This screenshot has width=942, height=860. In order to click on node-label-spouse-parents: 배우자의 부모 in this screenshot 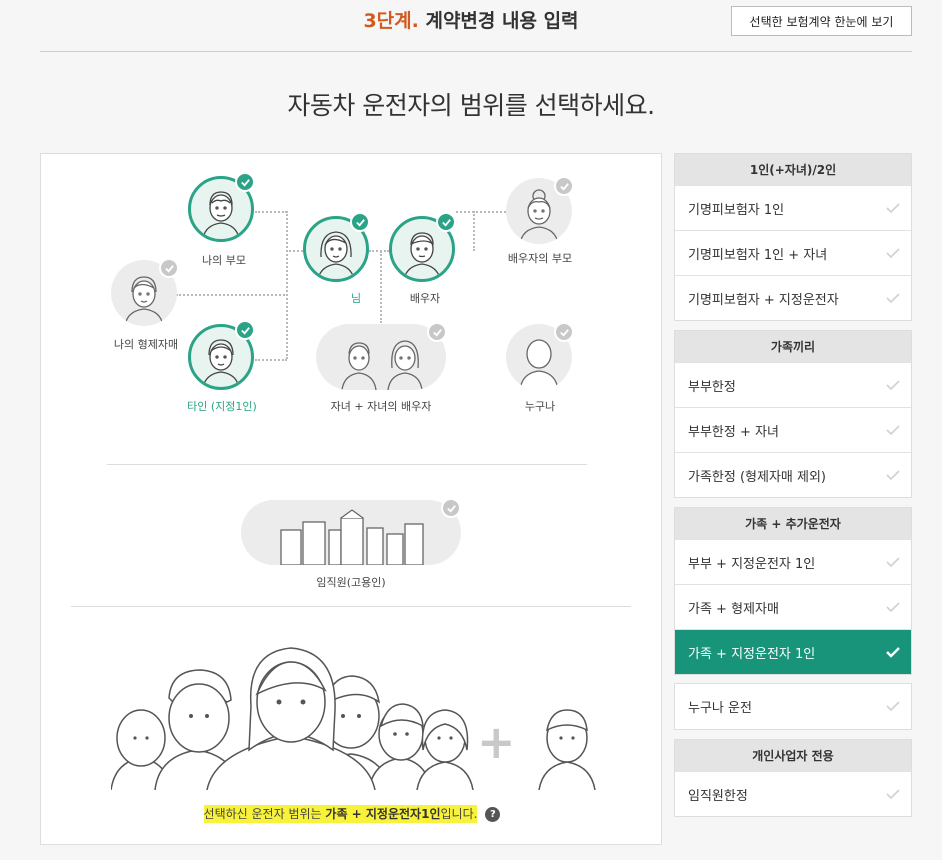, I will do `click(540, 258)`.